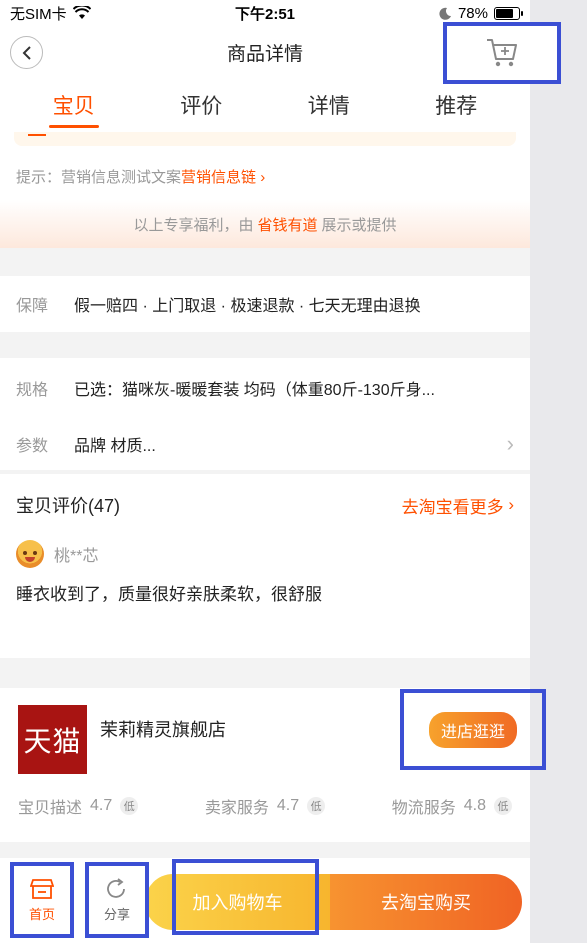  What do you see at coordinates (265, 139) in the screenshot?
I see `promo-strip` at bounding box center [265, 139].